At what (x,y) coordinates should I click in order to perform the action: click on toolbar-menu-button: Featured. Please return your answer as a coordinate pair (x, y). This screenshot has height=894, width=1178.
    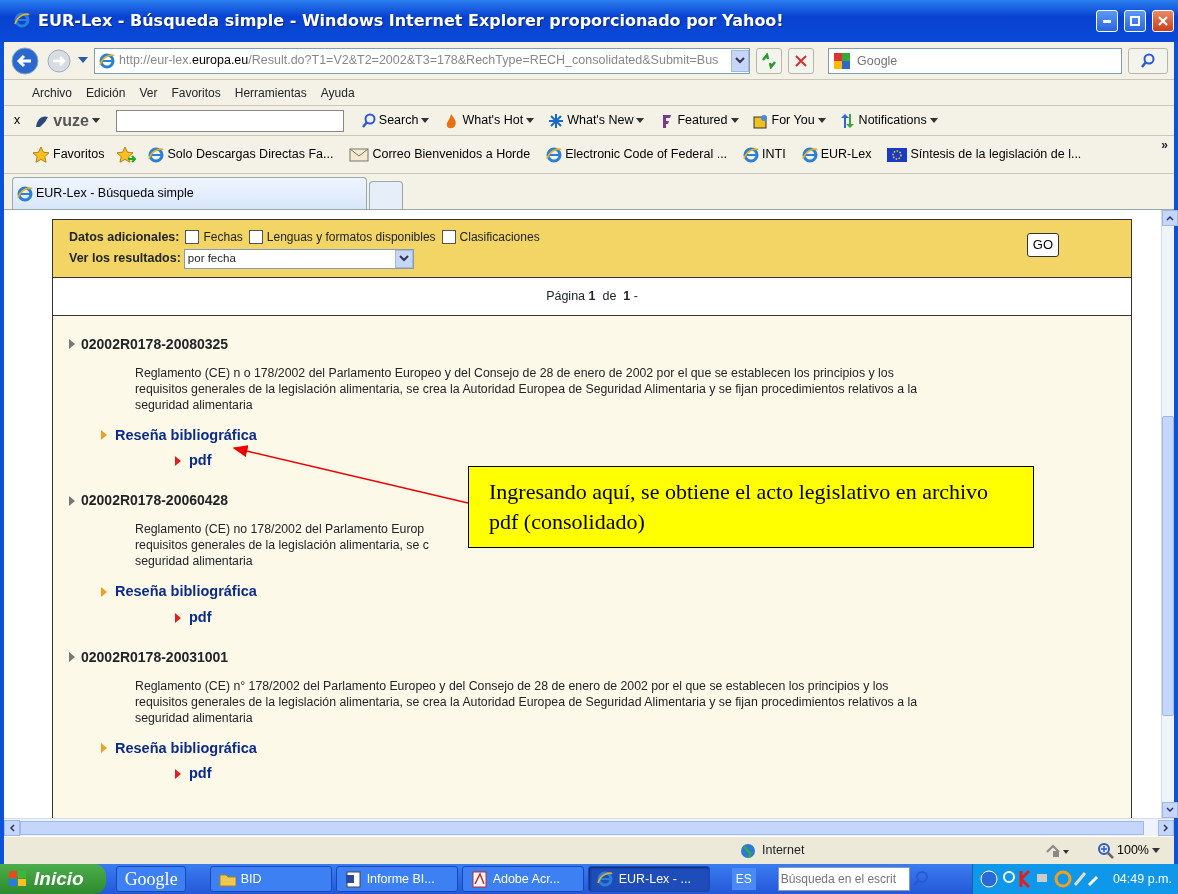
    Looking at the image, I should click on (698, 120).